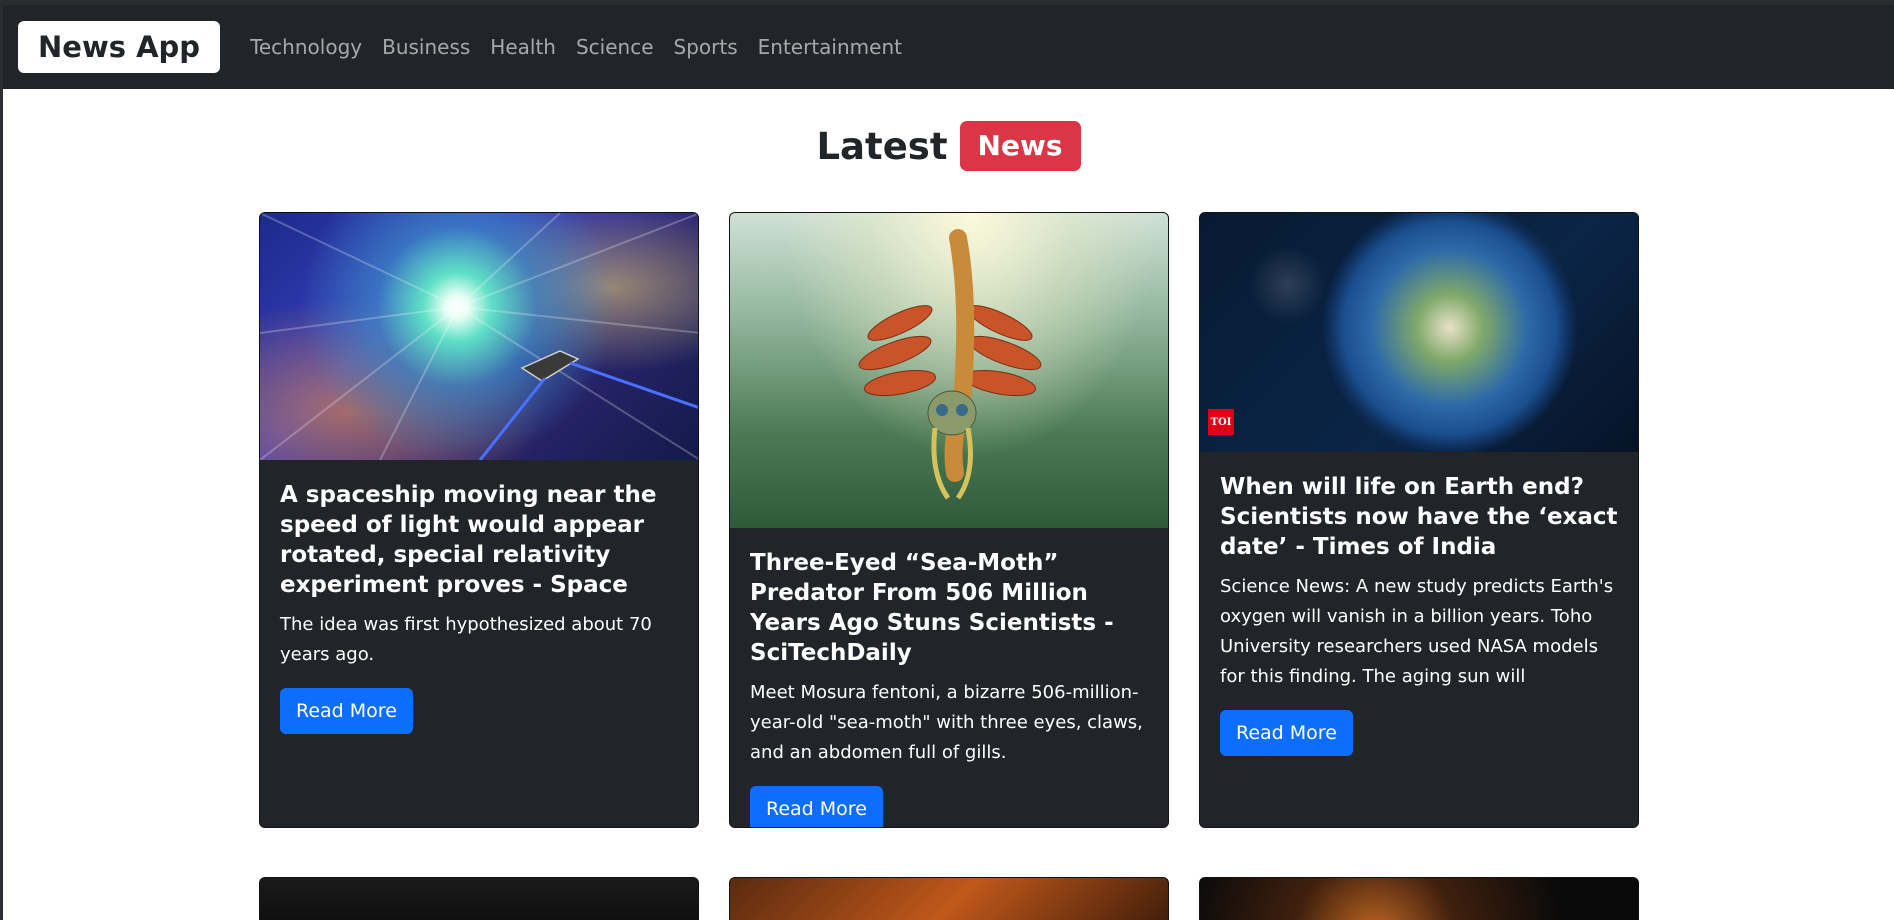 The width and height of the screenshot is (1894, 920). Describe the element at coordinates (306, 47) in the screenshot. I see `nav-link-technology: Technology` at that location.